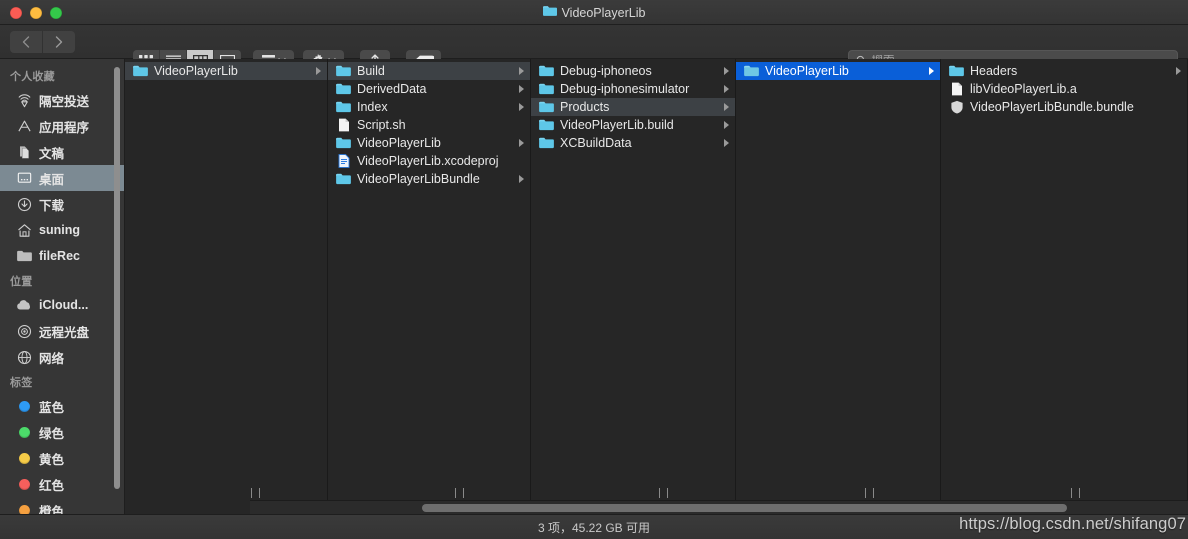 Image resolution: width=1188 pixels, height=539 pixels. I want to click on sidebar-item-tag-red: 红色, so click(62, 484).